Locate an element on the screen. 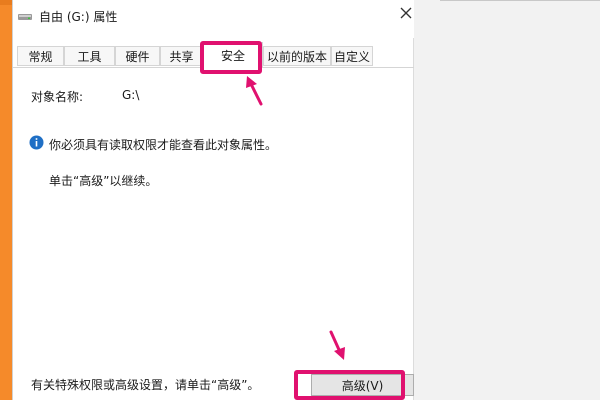 Image resolution: width=600 pixels, height=400 pixels. continue-message: 单击“高级”以继续。 is located at coordinates (103, 181).